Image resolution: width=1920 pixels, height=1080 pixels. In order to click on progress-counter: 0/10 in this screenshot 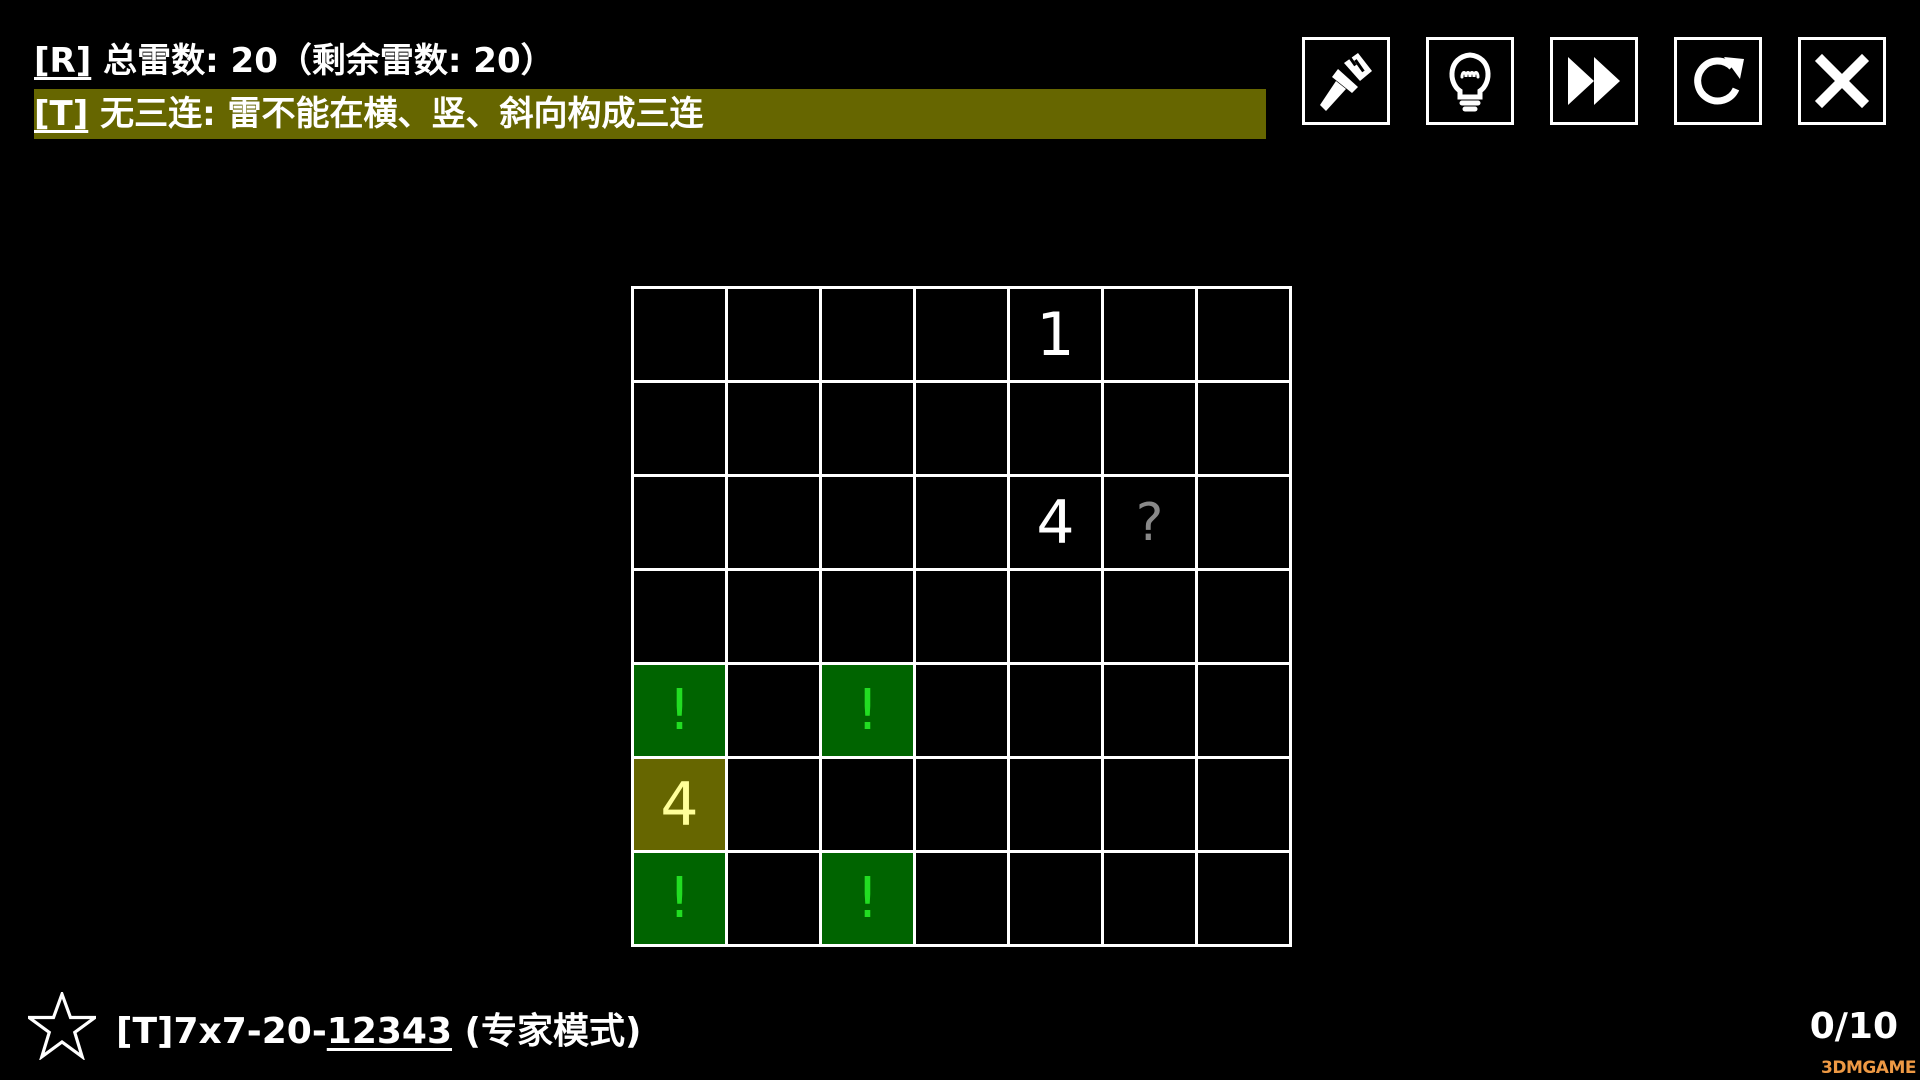, I will do `click(1853, 1026)`.